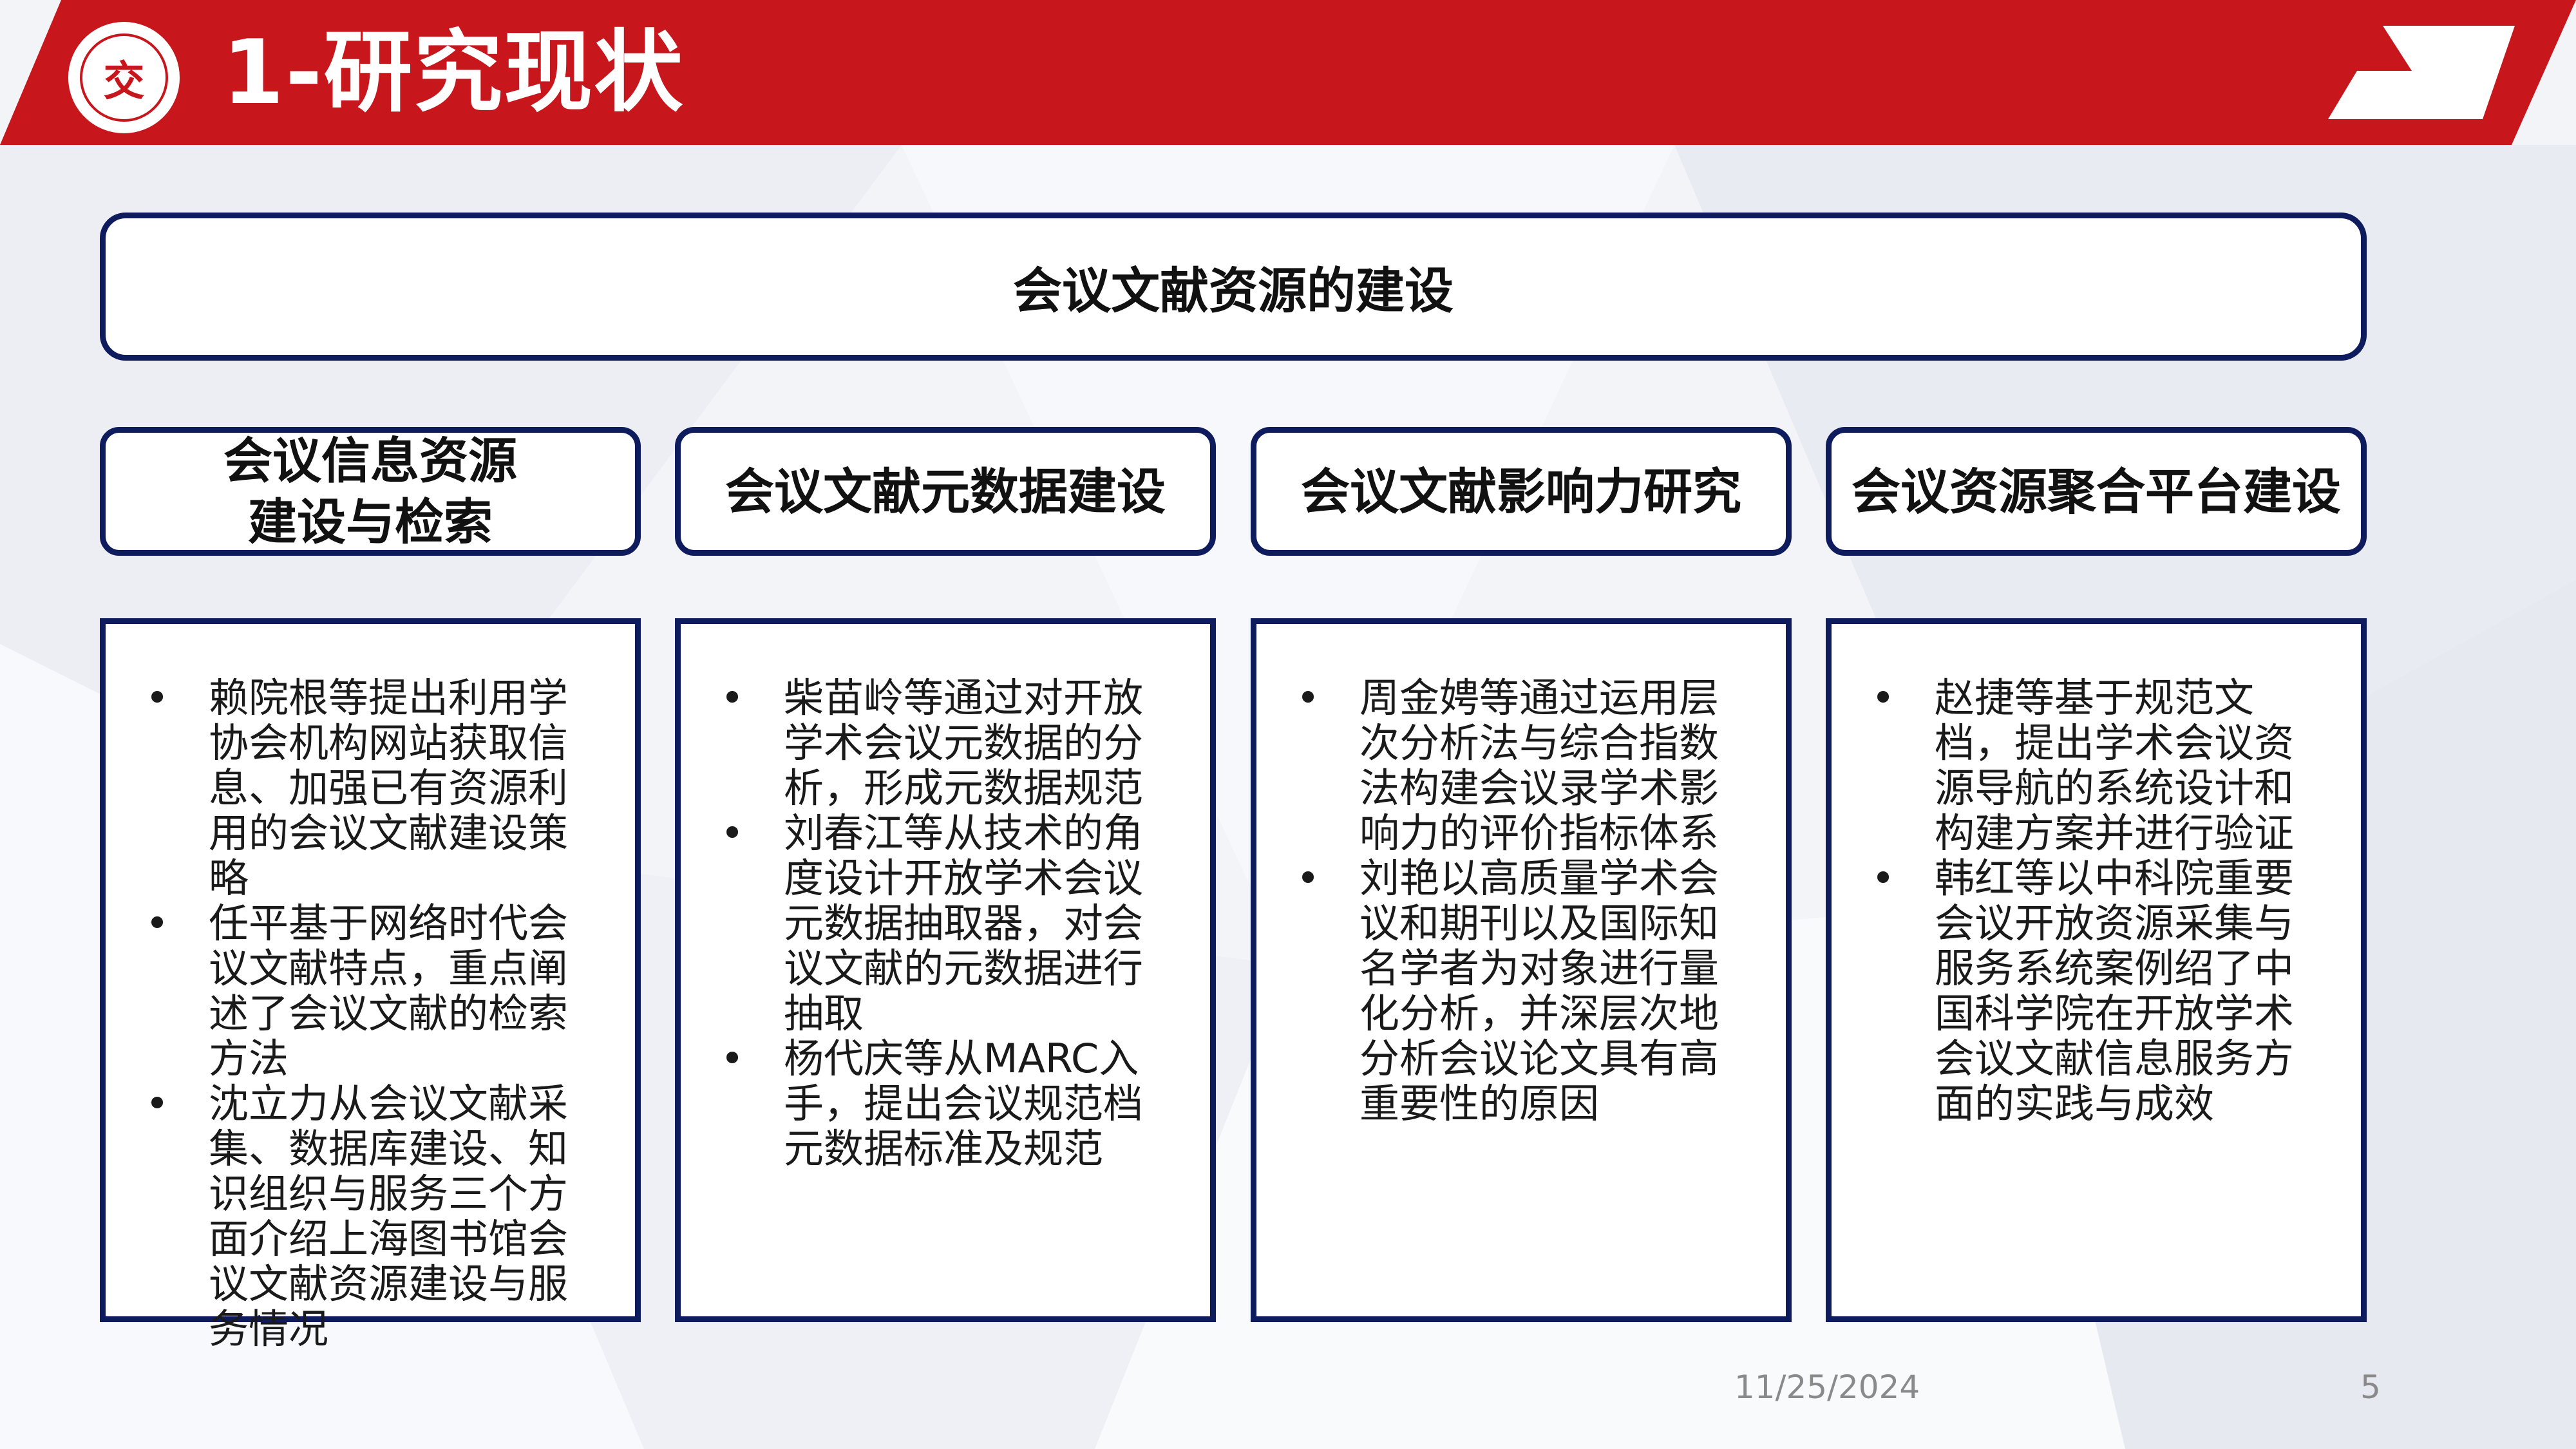 The image size is (2576, 1449). I want to click on page-number: 5, so click(2370, 1387).